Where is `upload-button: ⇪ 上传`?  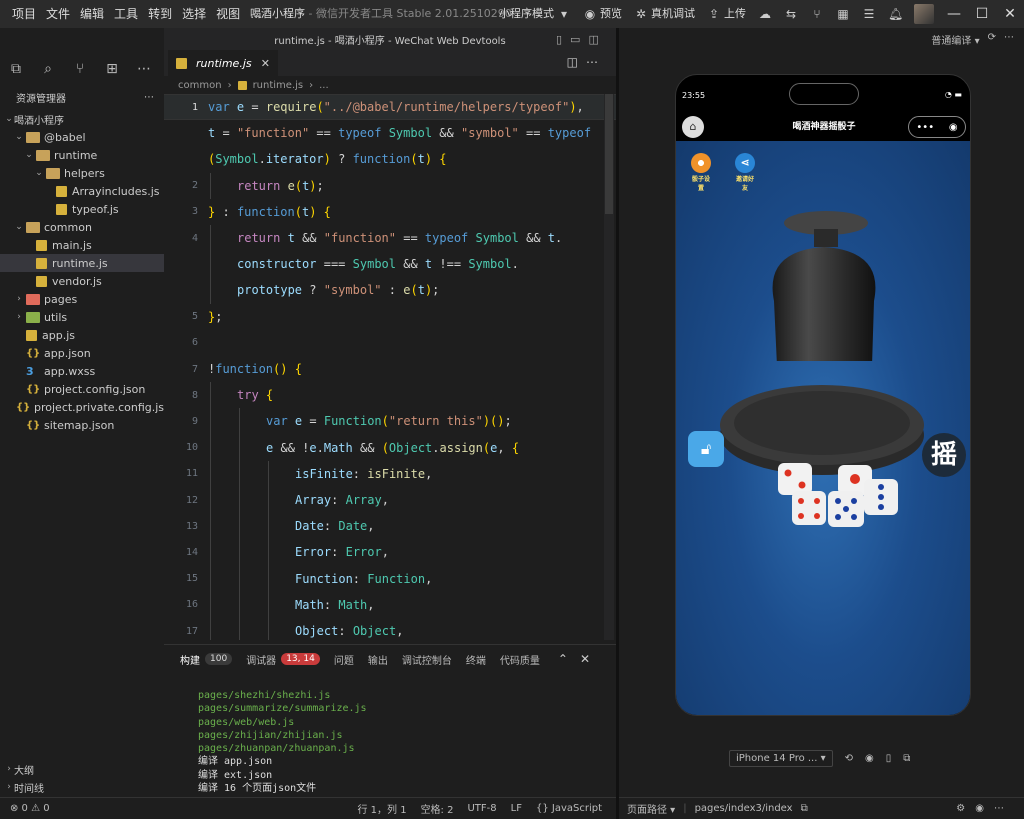
upload-button: ⇪ 上传 is located at coordinates (726, 14).